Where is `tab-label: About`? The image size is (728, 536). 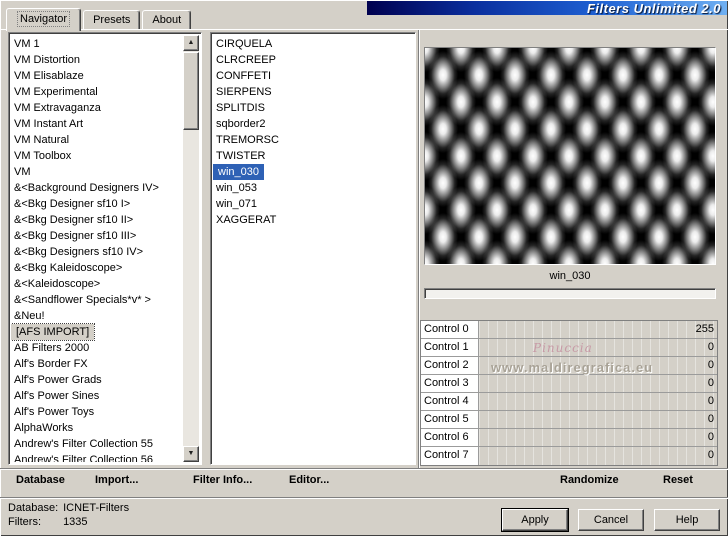 tab-label: About is located at coordinates (167, 20).